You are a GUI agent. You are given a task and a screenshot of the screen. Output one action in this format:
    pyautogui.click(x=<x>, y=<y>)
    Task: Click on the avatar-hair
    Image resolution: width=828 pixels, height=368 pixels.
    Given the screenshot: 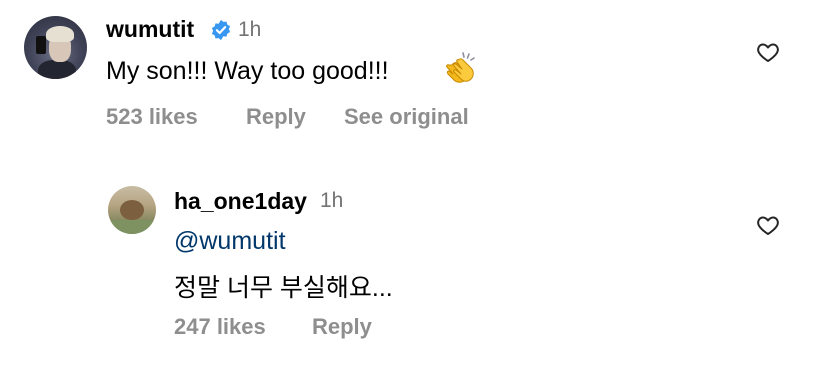 What is the action you would take?
    pyautogui.click(x=60, y=34)
    